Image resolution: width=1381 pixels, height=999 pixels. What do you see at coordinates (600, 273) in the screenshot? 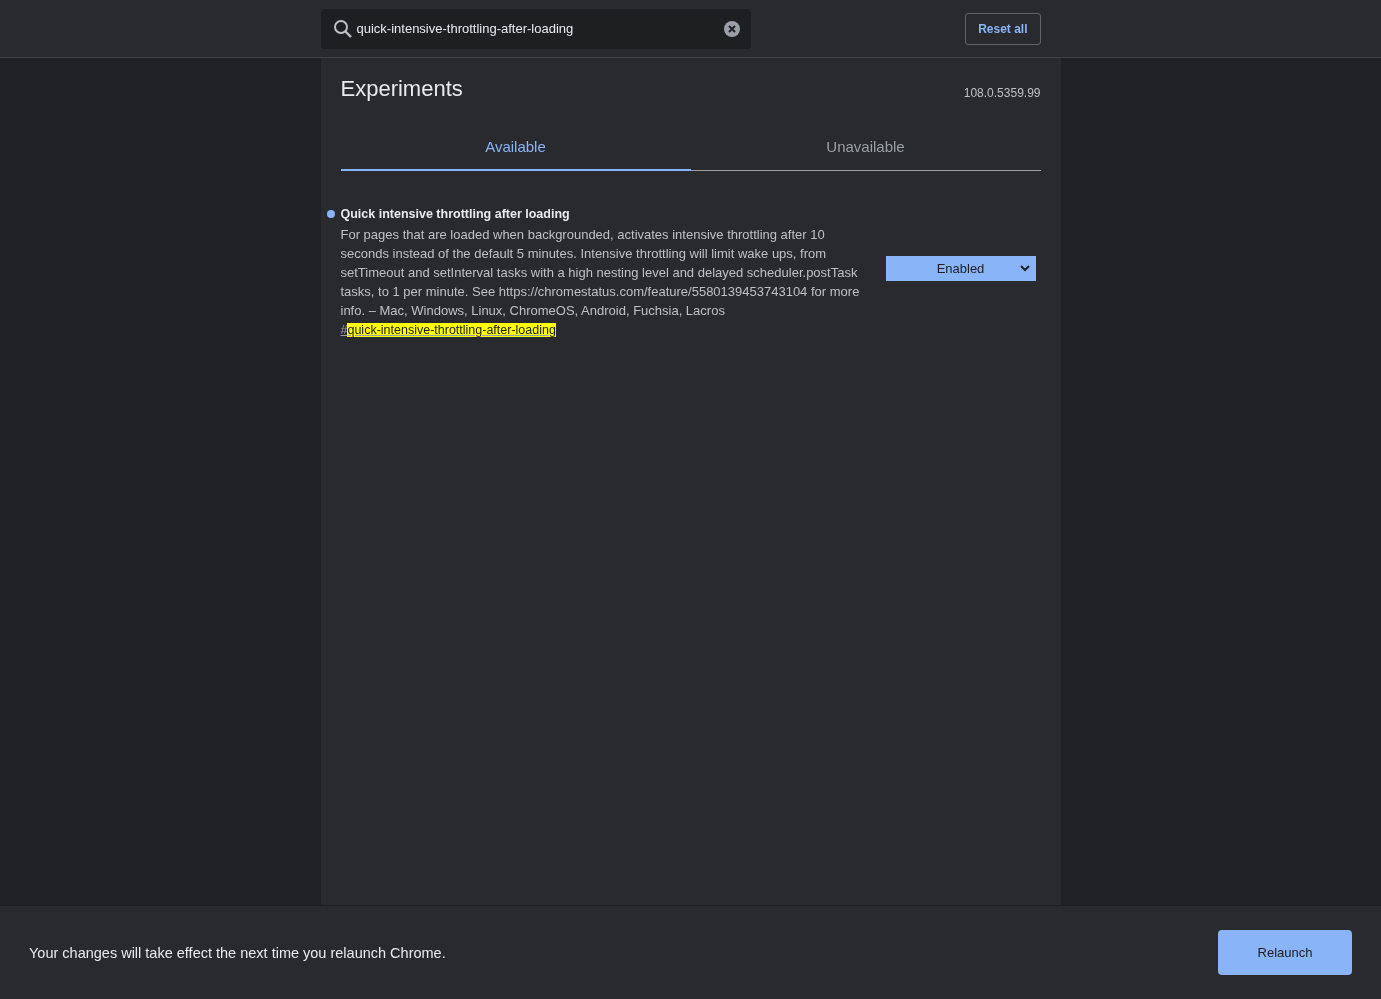
I see `experiment-description: For pages that are loaded when backgrounded, activates intensive throttling after 10 seconds instead of the default 5 minutes. Intensive throttling will limit wake ups, from setTimeout and setInterval tasks with a high nesting level and delayed scheduler.postTask tasks, to 1 per minute. See https://chromestatus.com/feature/5580139453743104 for more info. – Mac, Windows, Linux, ChromeOS, Android, Fuchsia, Lacros` at bounding box center [600, 273].